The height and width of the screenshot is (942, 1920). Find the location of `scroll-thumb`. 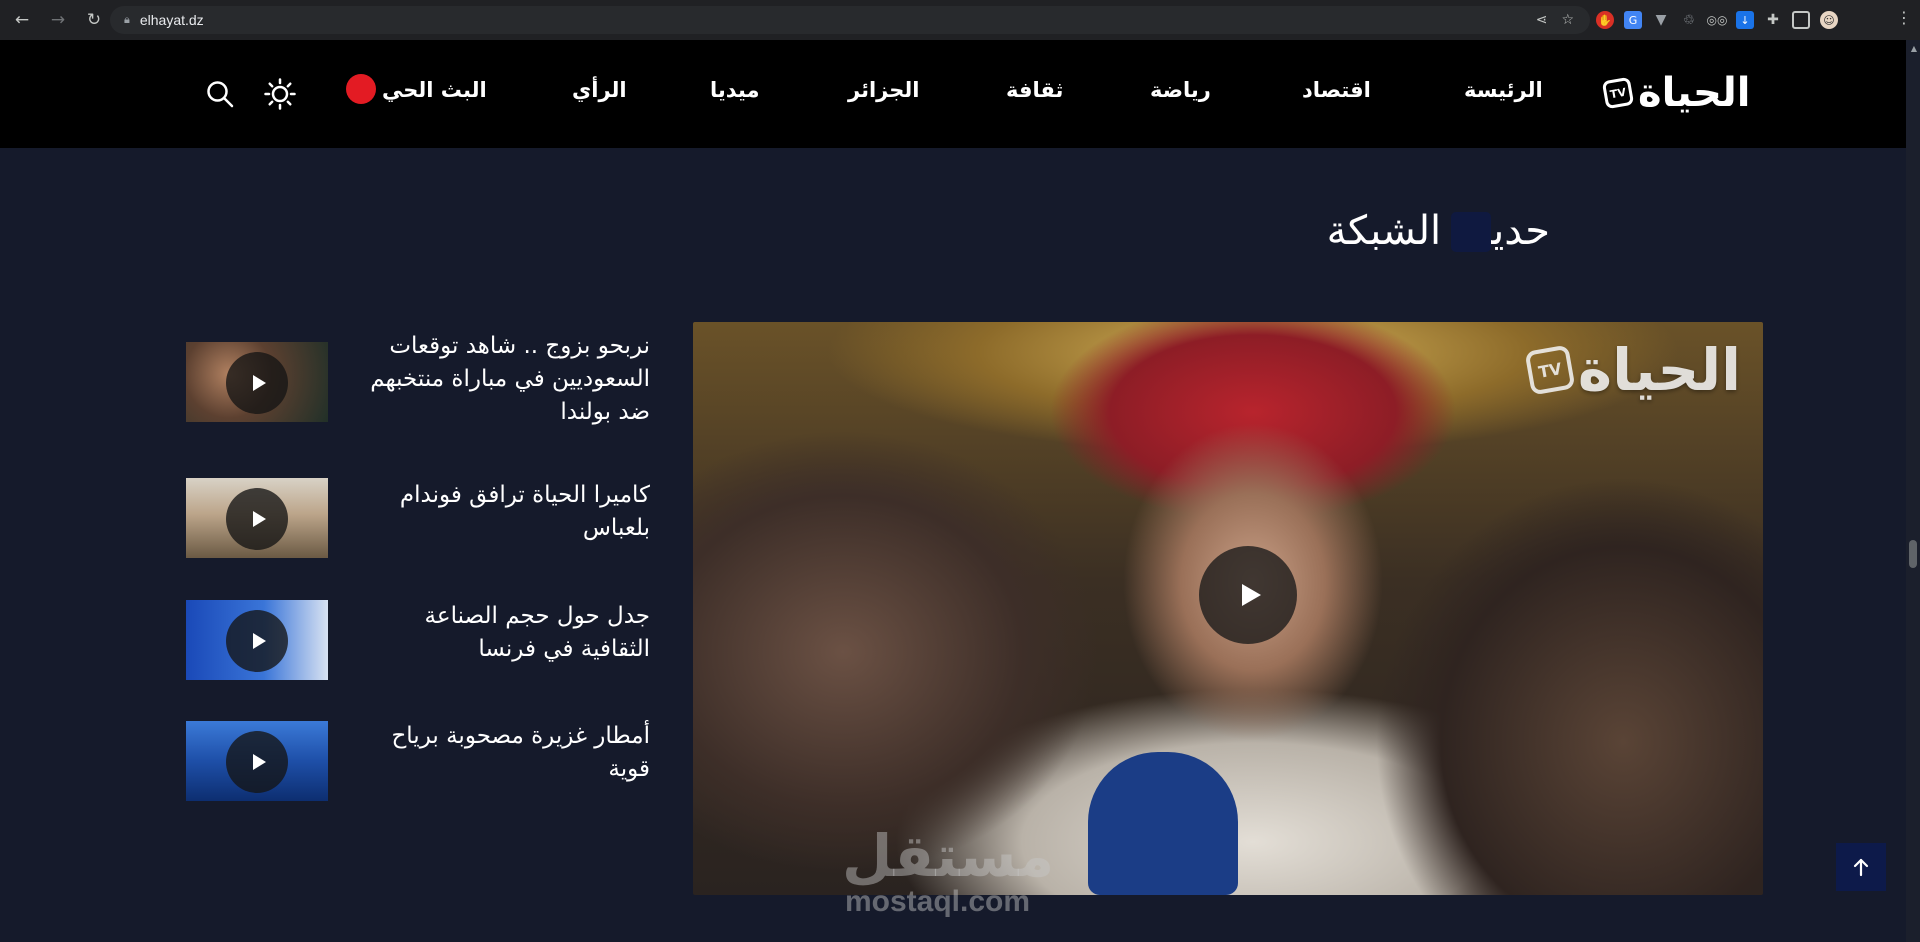

scroll-thumb is located at coordinates (1913, 554).